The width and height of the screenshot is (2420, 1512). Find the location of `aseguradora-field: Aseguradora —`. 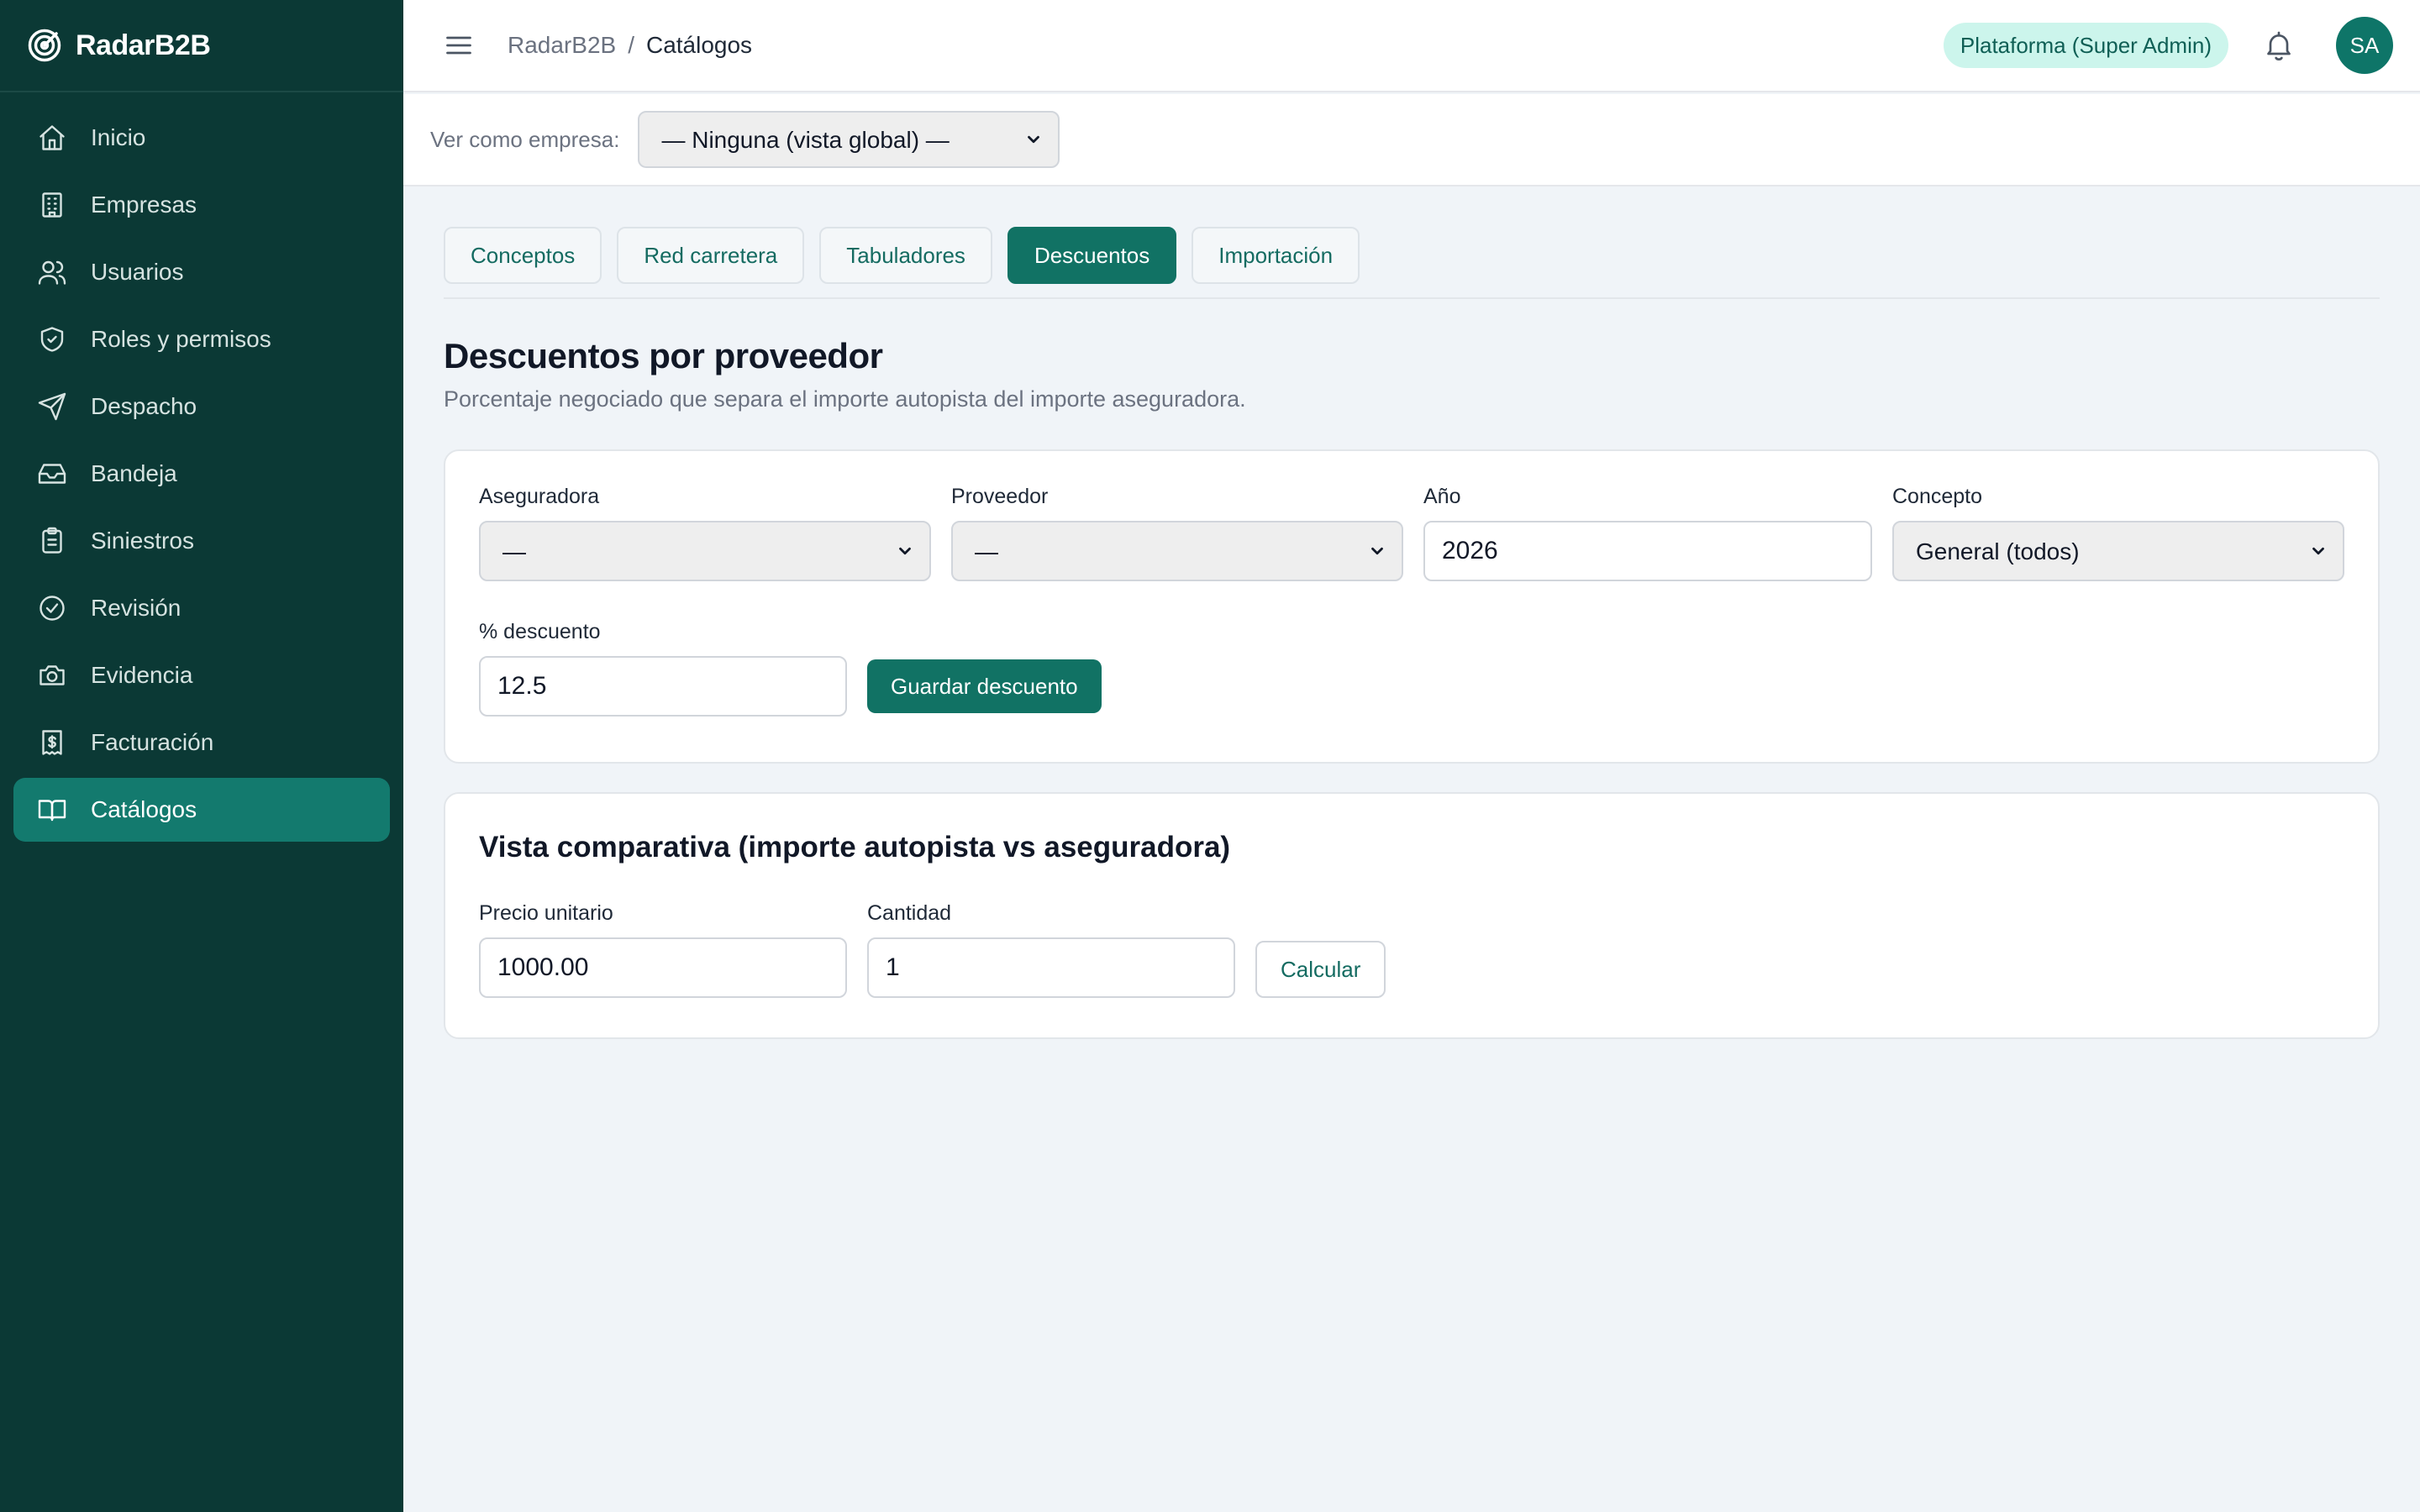

aseguradora-field: Aseguradora — is located at coordinates (705, 533).